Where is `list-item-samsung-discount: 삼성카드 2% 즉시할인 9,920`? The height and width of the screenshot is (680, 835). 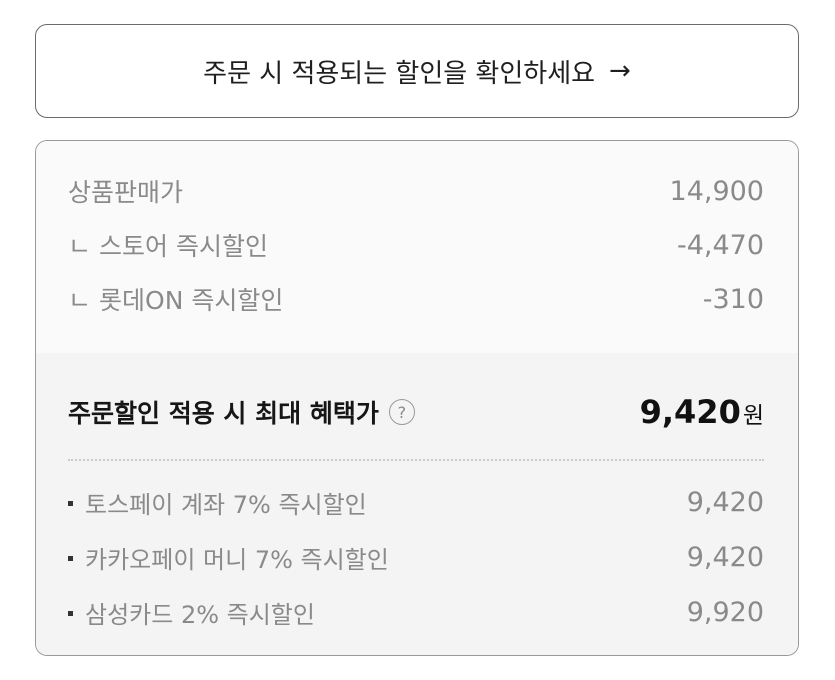
list-item-samsung-discount: 삼성카드 2% 즉시할인 9,920 is located at coordinates (416, 612).